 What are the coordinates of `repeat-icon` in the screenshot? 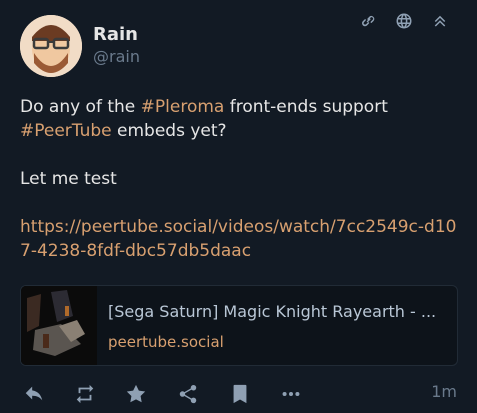 It's located at (85, 394).